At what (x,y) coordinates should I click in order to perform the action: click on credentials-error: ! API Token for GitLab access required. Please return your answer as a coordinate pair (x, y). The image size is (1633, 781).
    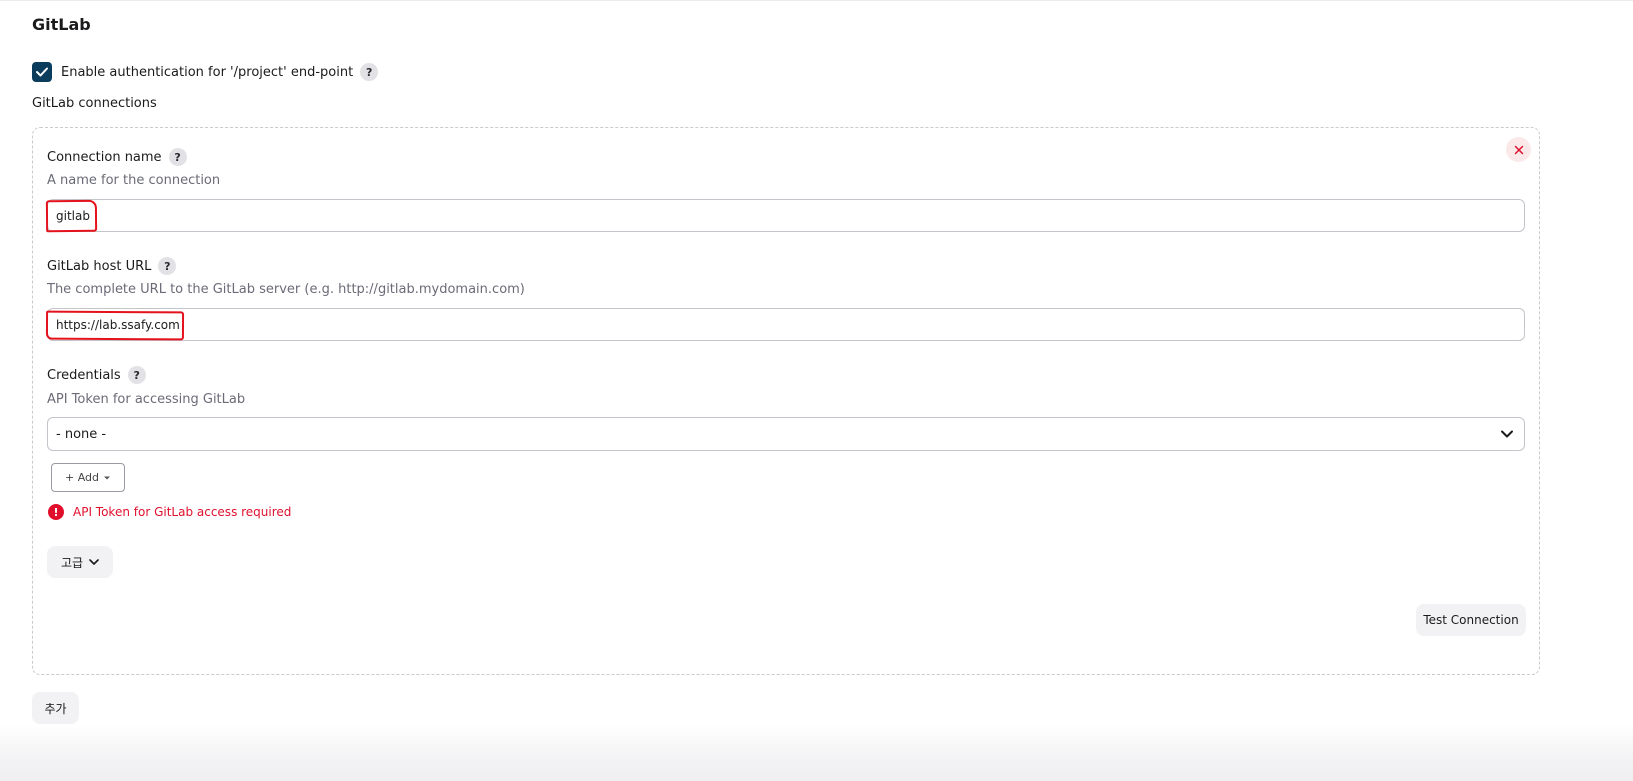
    Looking at the image, I should click on (169, 512).